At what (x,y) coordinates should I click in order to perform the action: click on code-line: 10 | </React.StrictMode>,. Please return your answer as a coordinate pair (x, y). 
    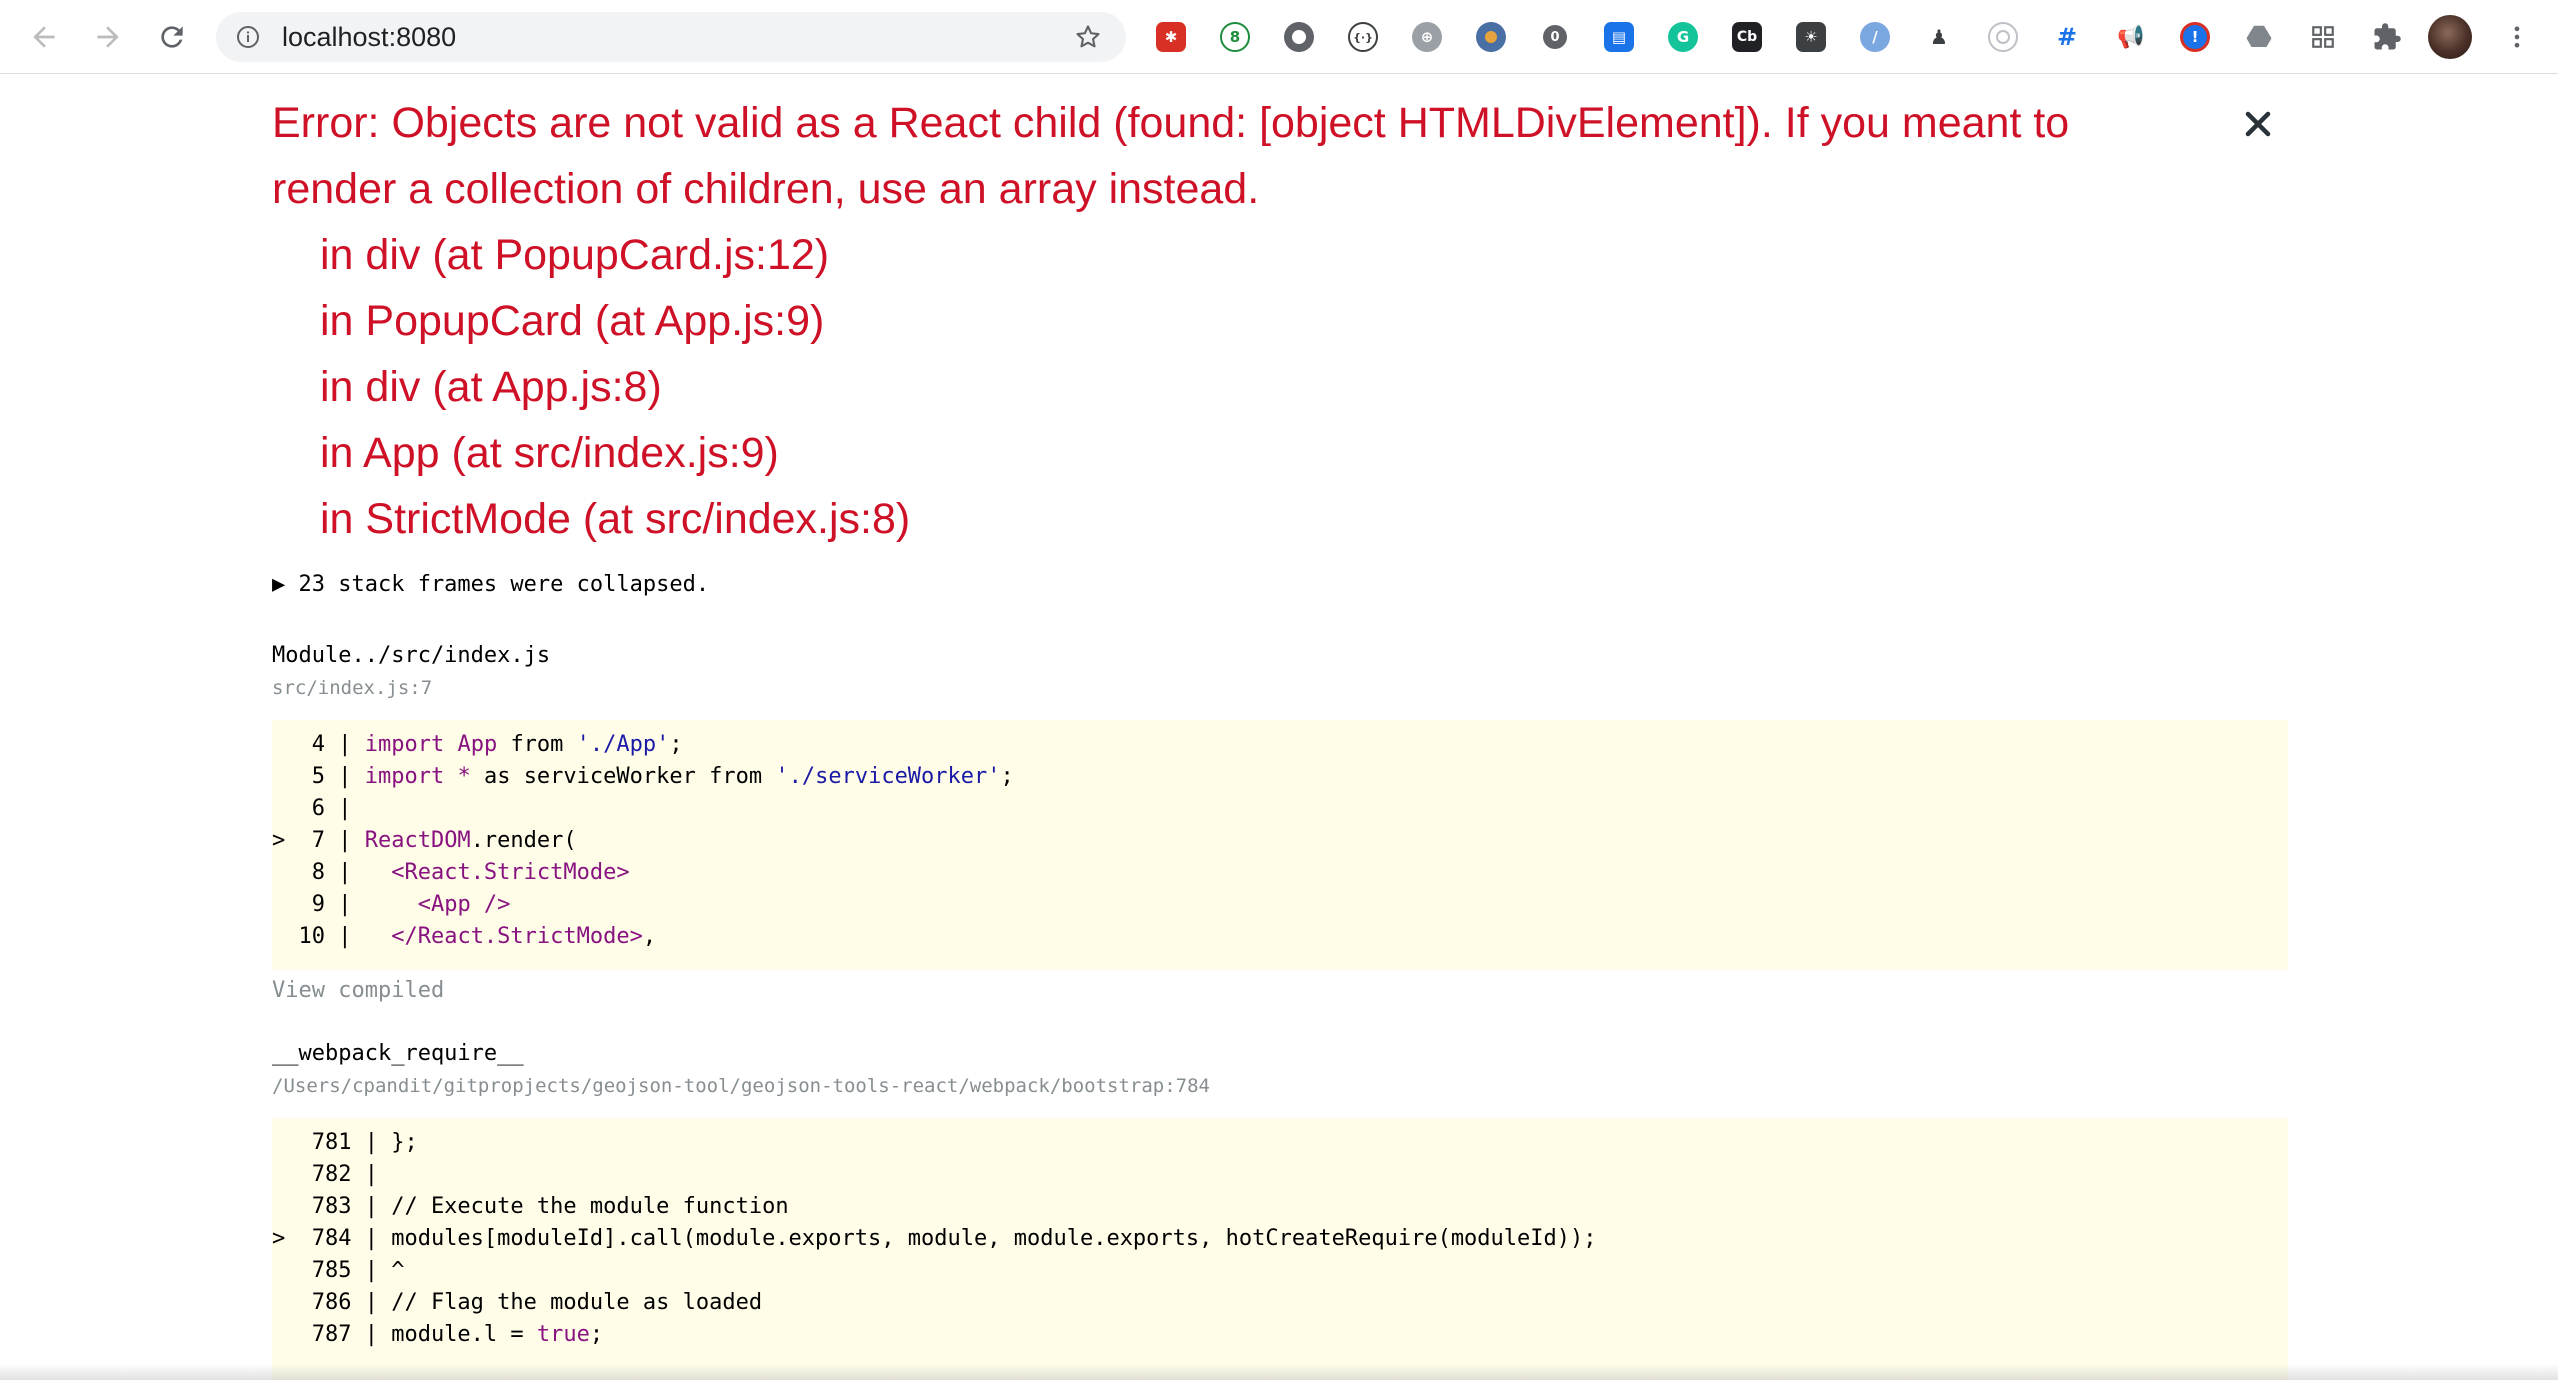
    Looking at the image, I should click on (464, 936).